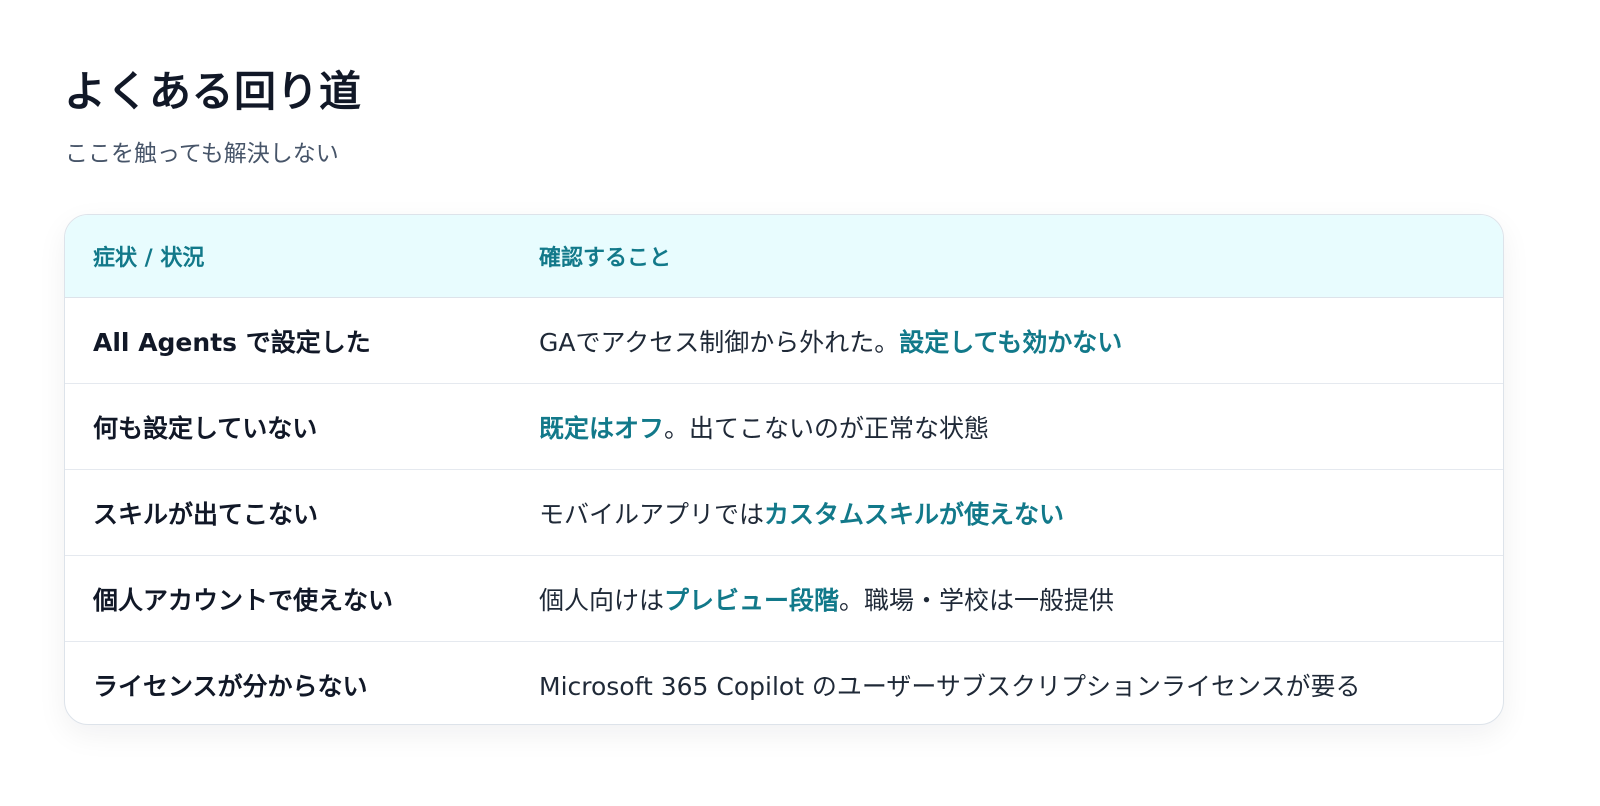  I want to click on column-header-check: 確認すること, so click(605, 258).